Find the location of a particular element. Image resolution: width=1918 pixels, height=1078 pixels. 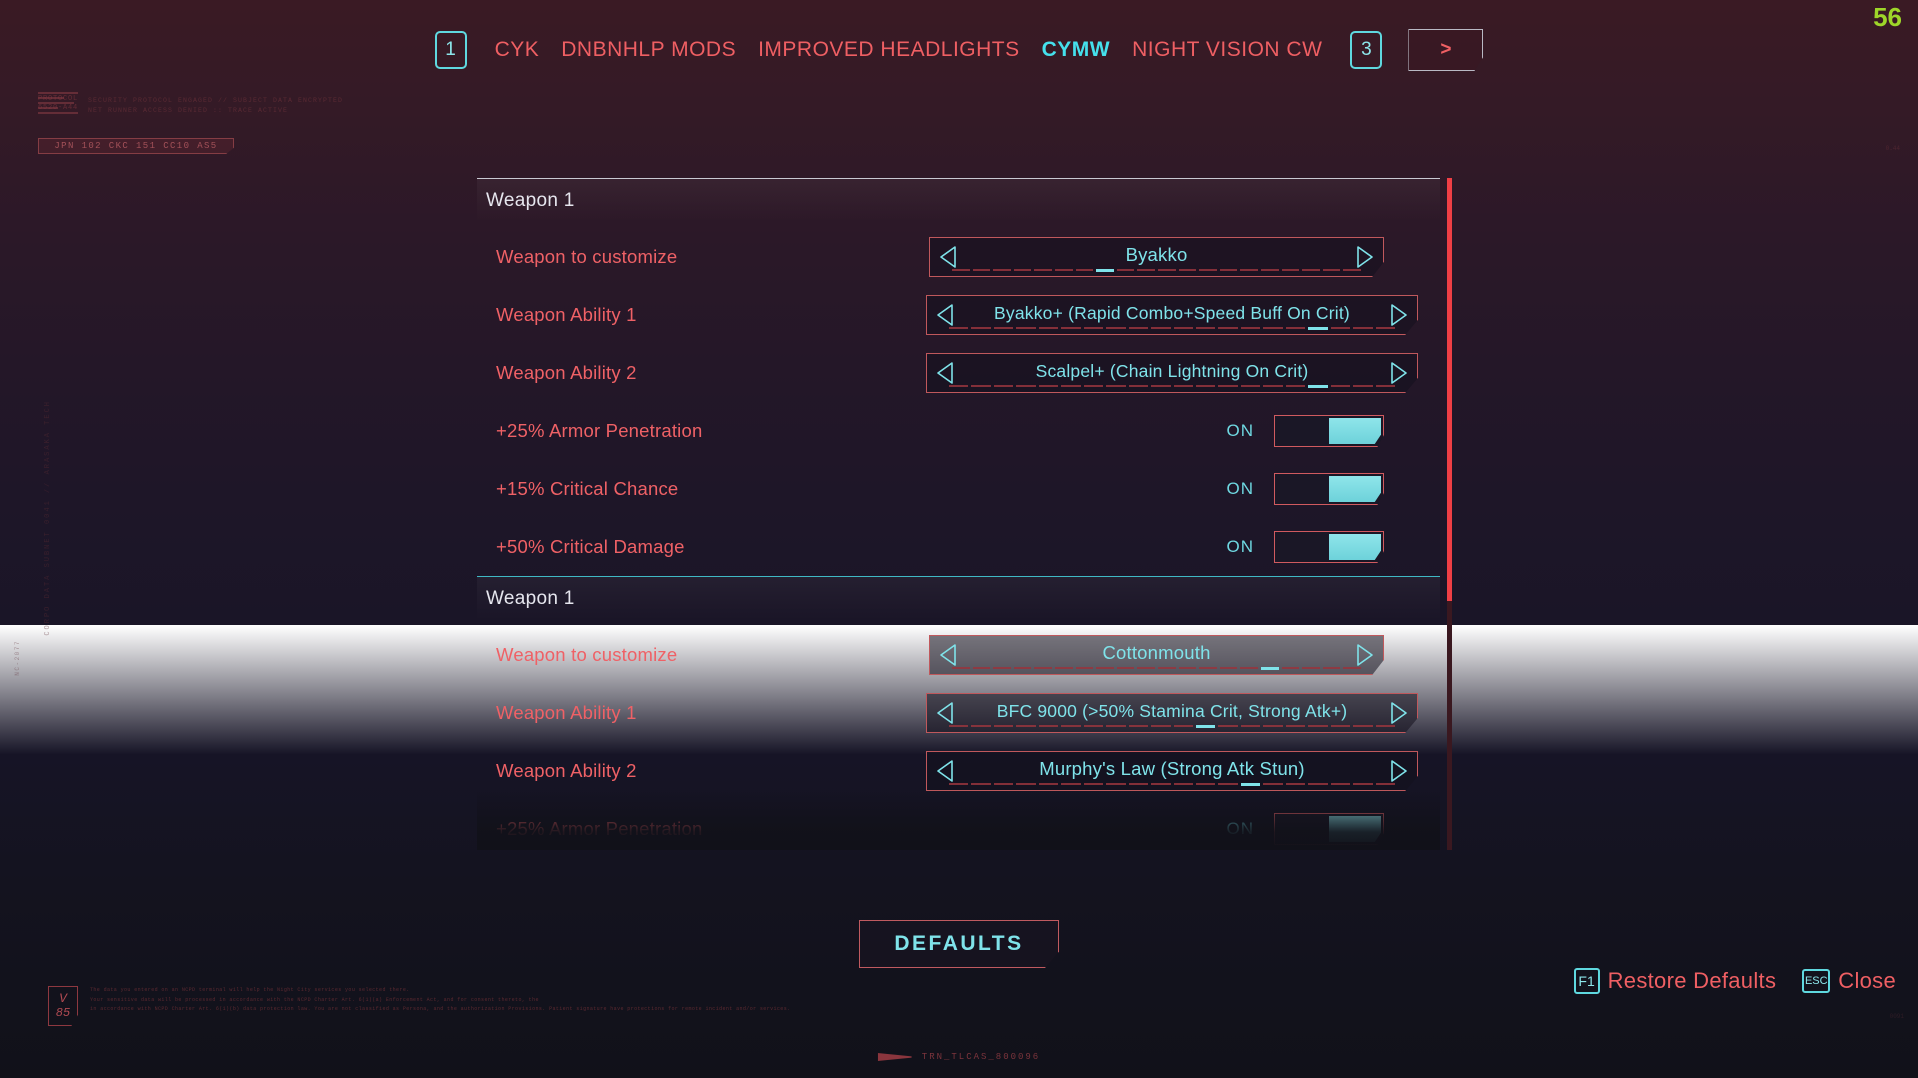

setting-label: Weapon to customize is located at coordinates (587, 256).